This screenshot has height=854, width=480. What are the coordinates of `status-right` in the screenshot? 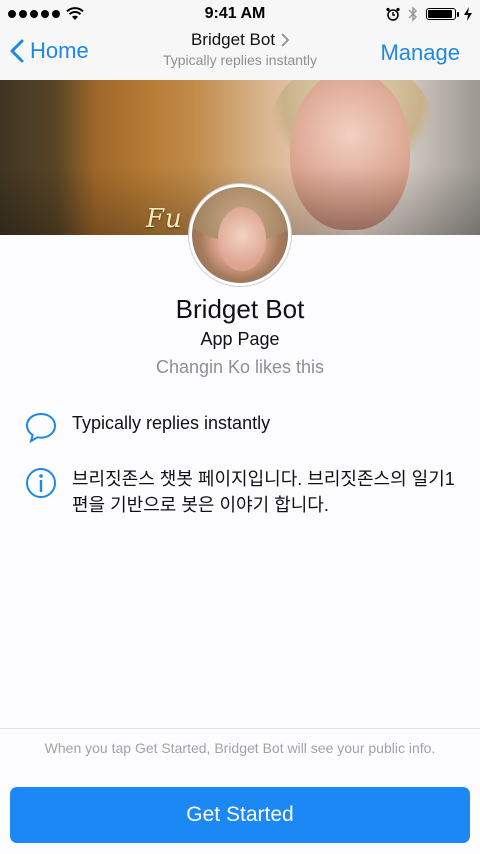 It's located at (429, 14).